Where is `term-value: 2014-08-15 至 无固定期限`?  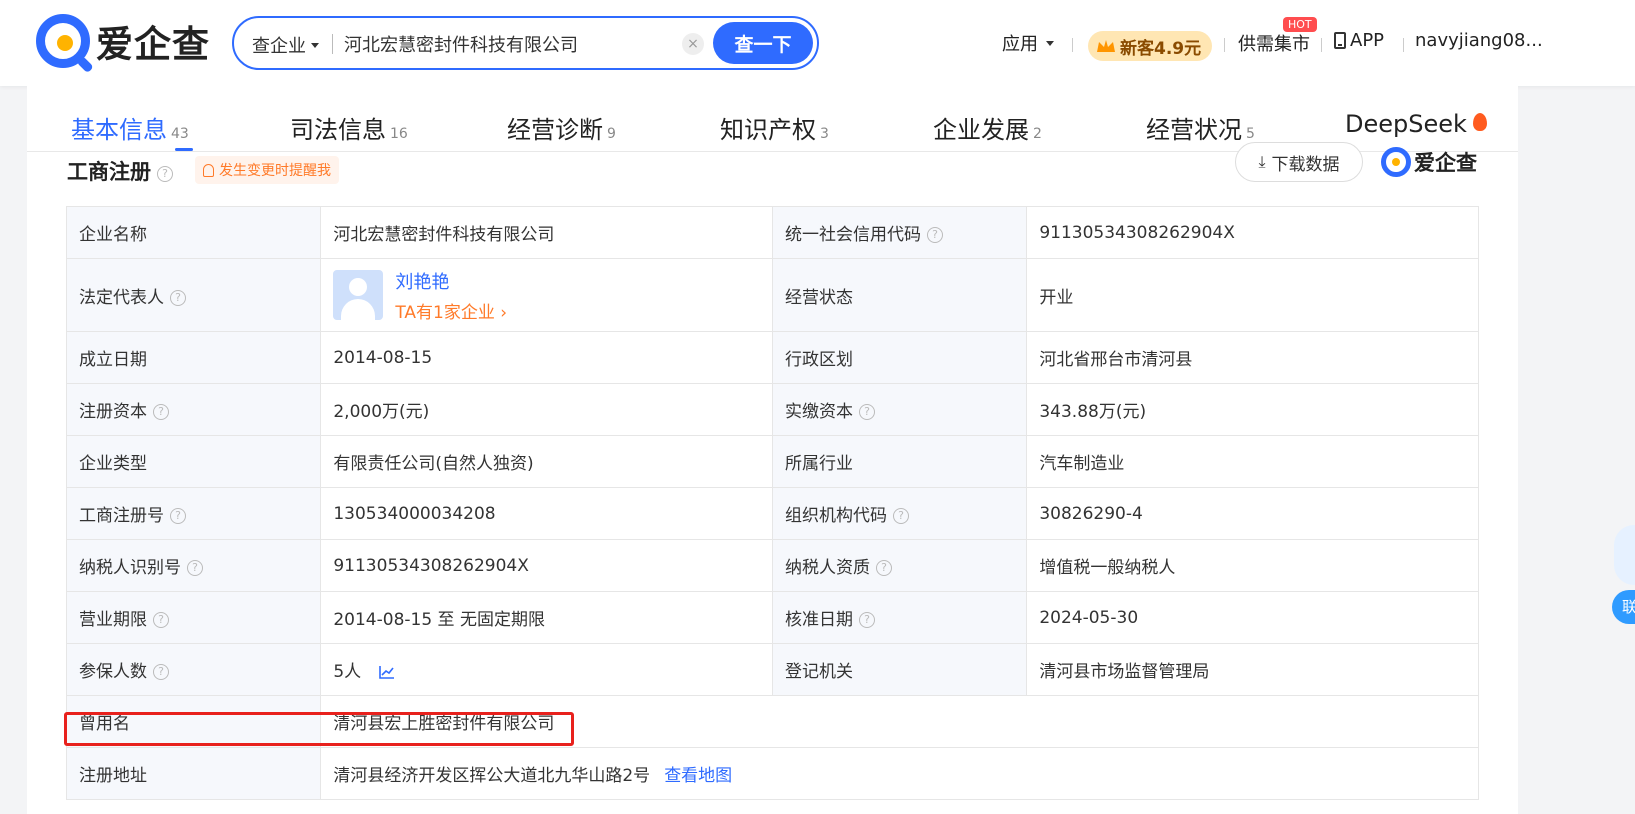
term-value: 2014-08-15 至 无固定期限 is located at coordinates (546, 617).